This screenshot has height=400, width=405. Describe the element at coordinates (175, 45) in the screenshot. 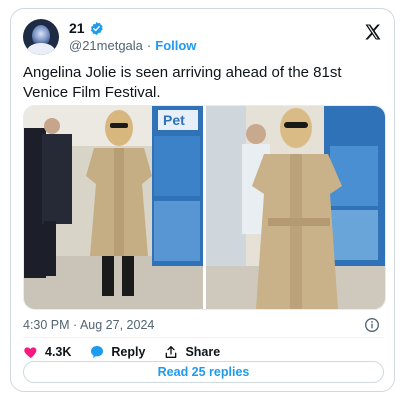

I see `follow-button: Follow` at that location.